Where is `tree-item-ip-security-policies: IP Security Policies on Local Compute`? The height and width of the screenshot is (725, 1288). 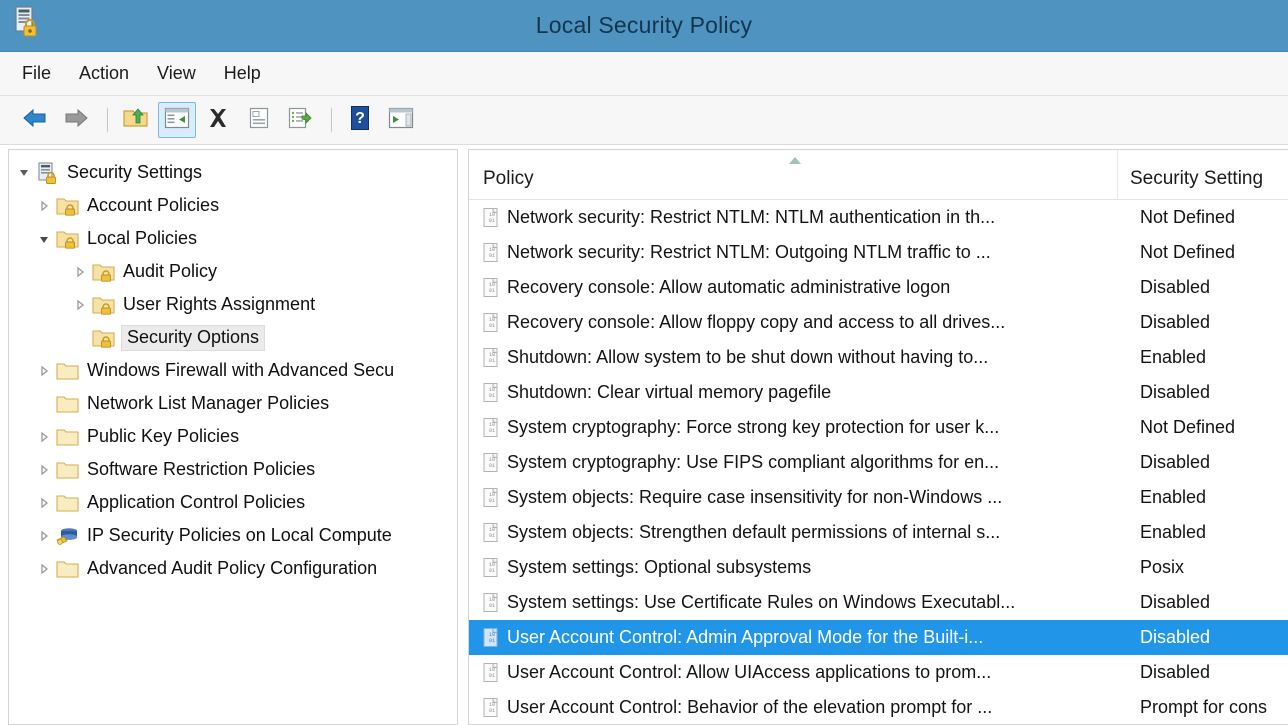
tree-item-ip-security-policies: IP Security Policies on Local Compute is located at coordinates (233, 535).